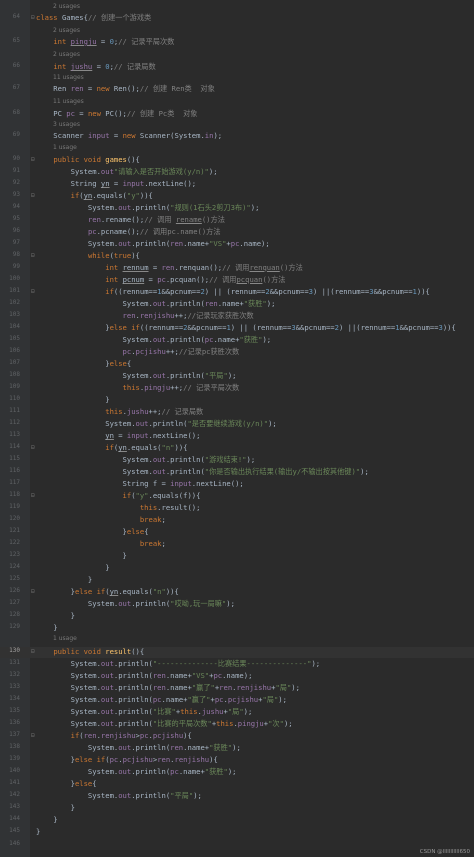 The image size is (474, 857). Describe the element at coordinates (118, 435) in the screenshot. I see `code-text: yn = input.nextLine();` at that location.